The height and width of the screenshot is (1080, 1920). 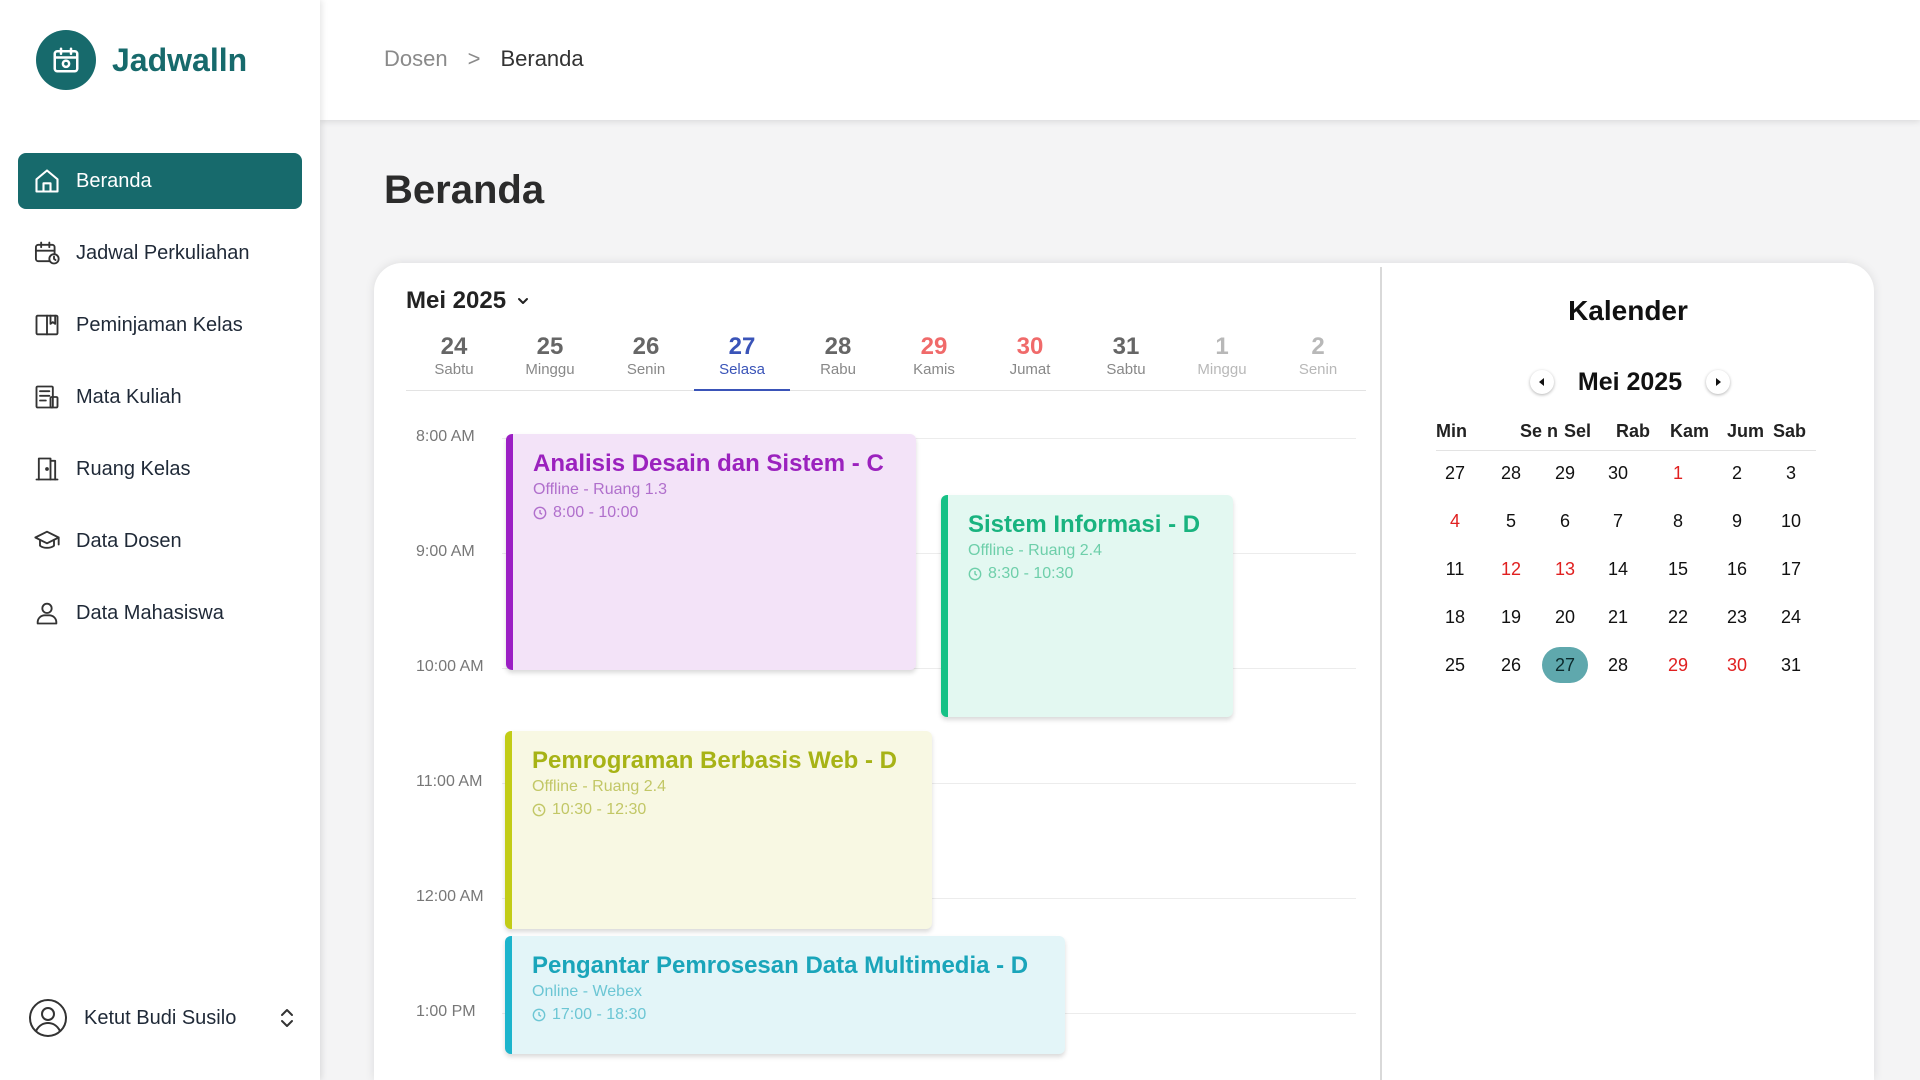 What do you see at coordinates (416, 59) in the screenshot?
I see `breadcrumb-parent: Dosen` at bounding box center [416, 59].